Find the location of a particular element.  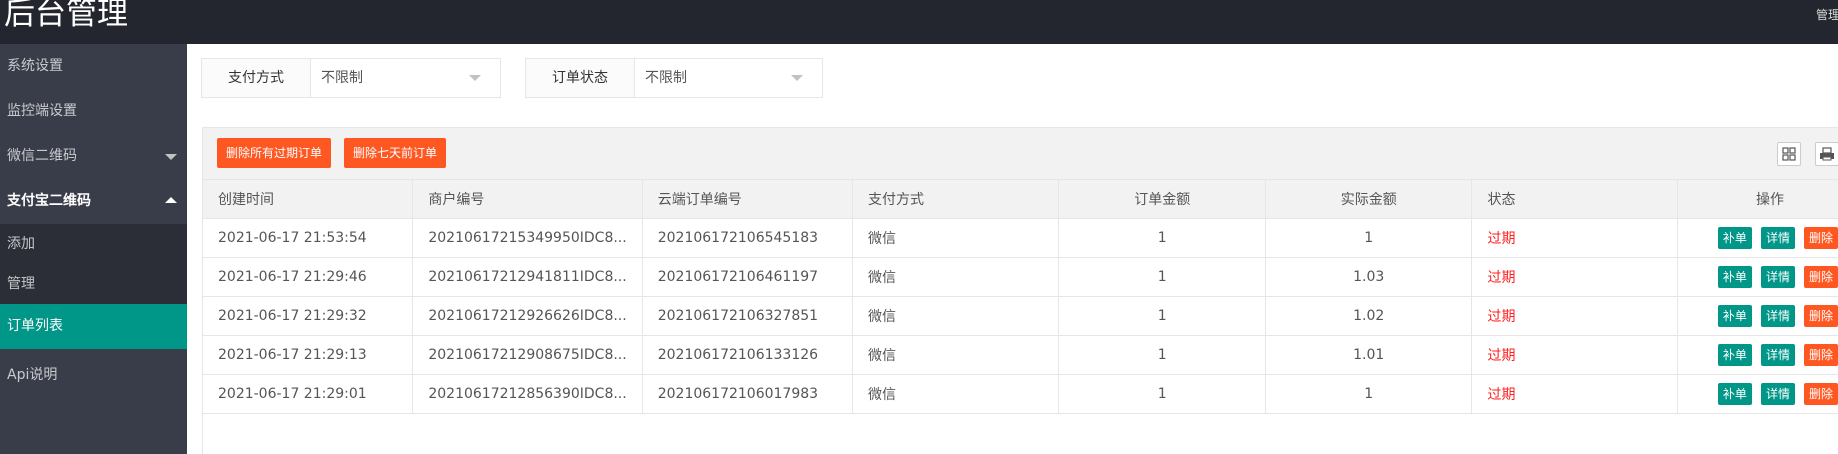

cell-created-time: 2021-06-17 21:53:54 is located at coordinates (308, 238).